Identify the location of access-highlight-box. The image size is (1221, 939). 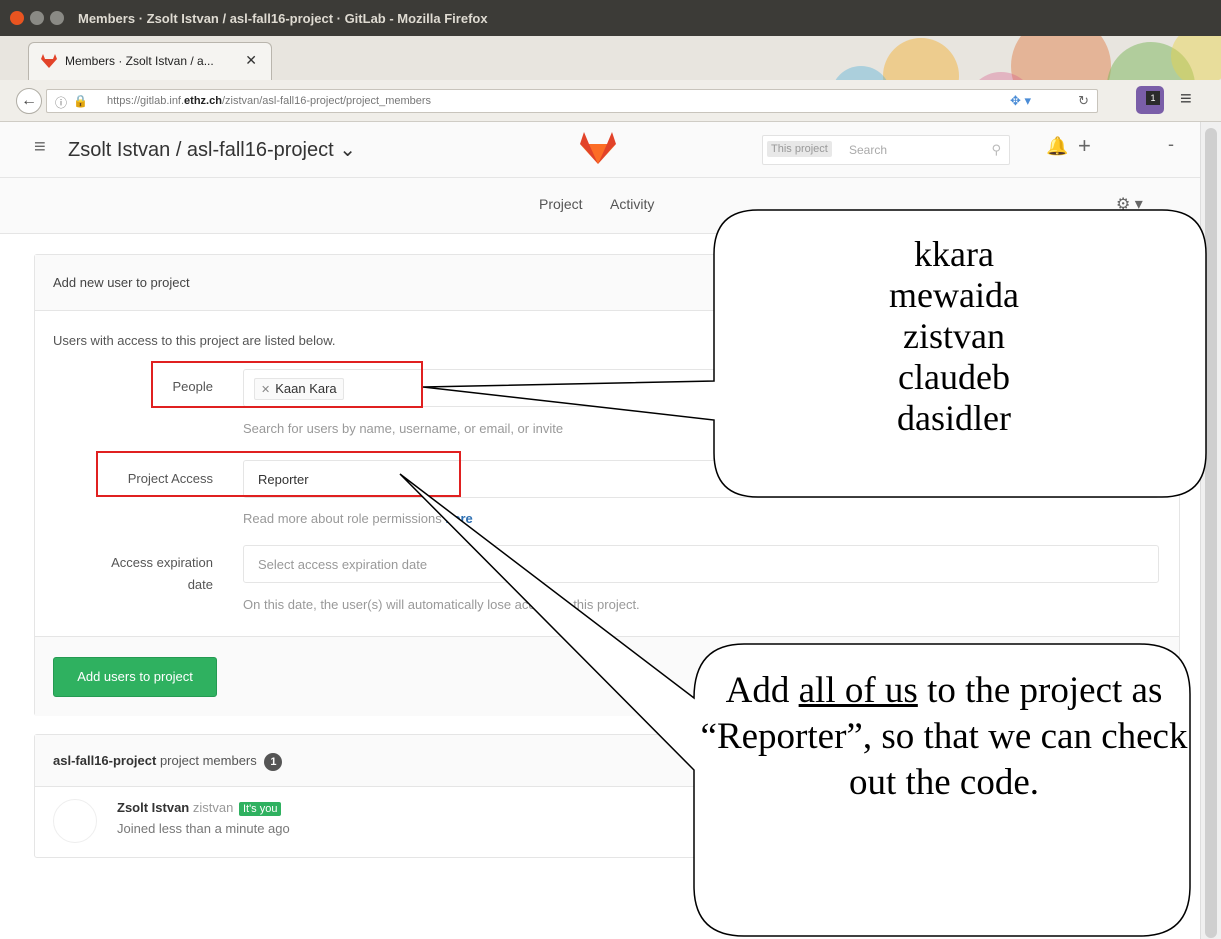
(278, 474).